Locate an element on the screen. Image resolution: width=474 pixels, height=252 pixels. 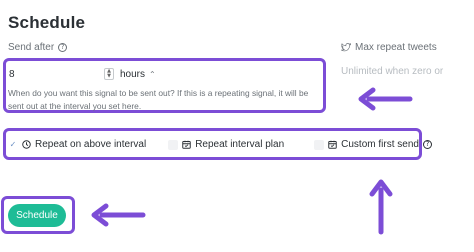
number-stepper-icon: ▲ ▼ is located at coordinates (109, 74).